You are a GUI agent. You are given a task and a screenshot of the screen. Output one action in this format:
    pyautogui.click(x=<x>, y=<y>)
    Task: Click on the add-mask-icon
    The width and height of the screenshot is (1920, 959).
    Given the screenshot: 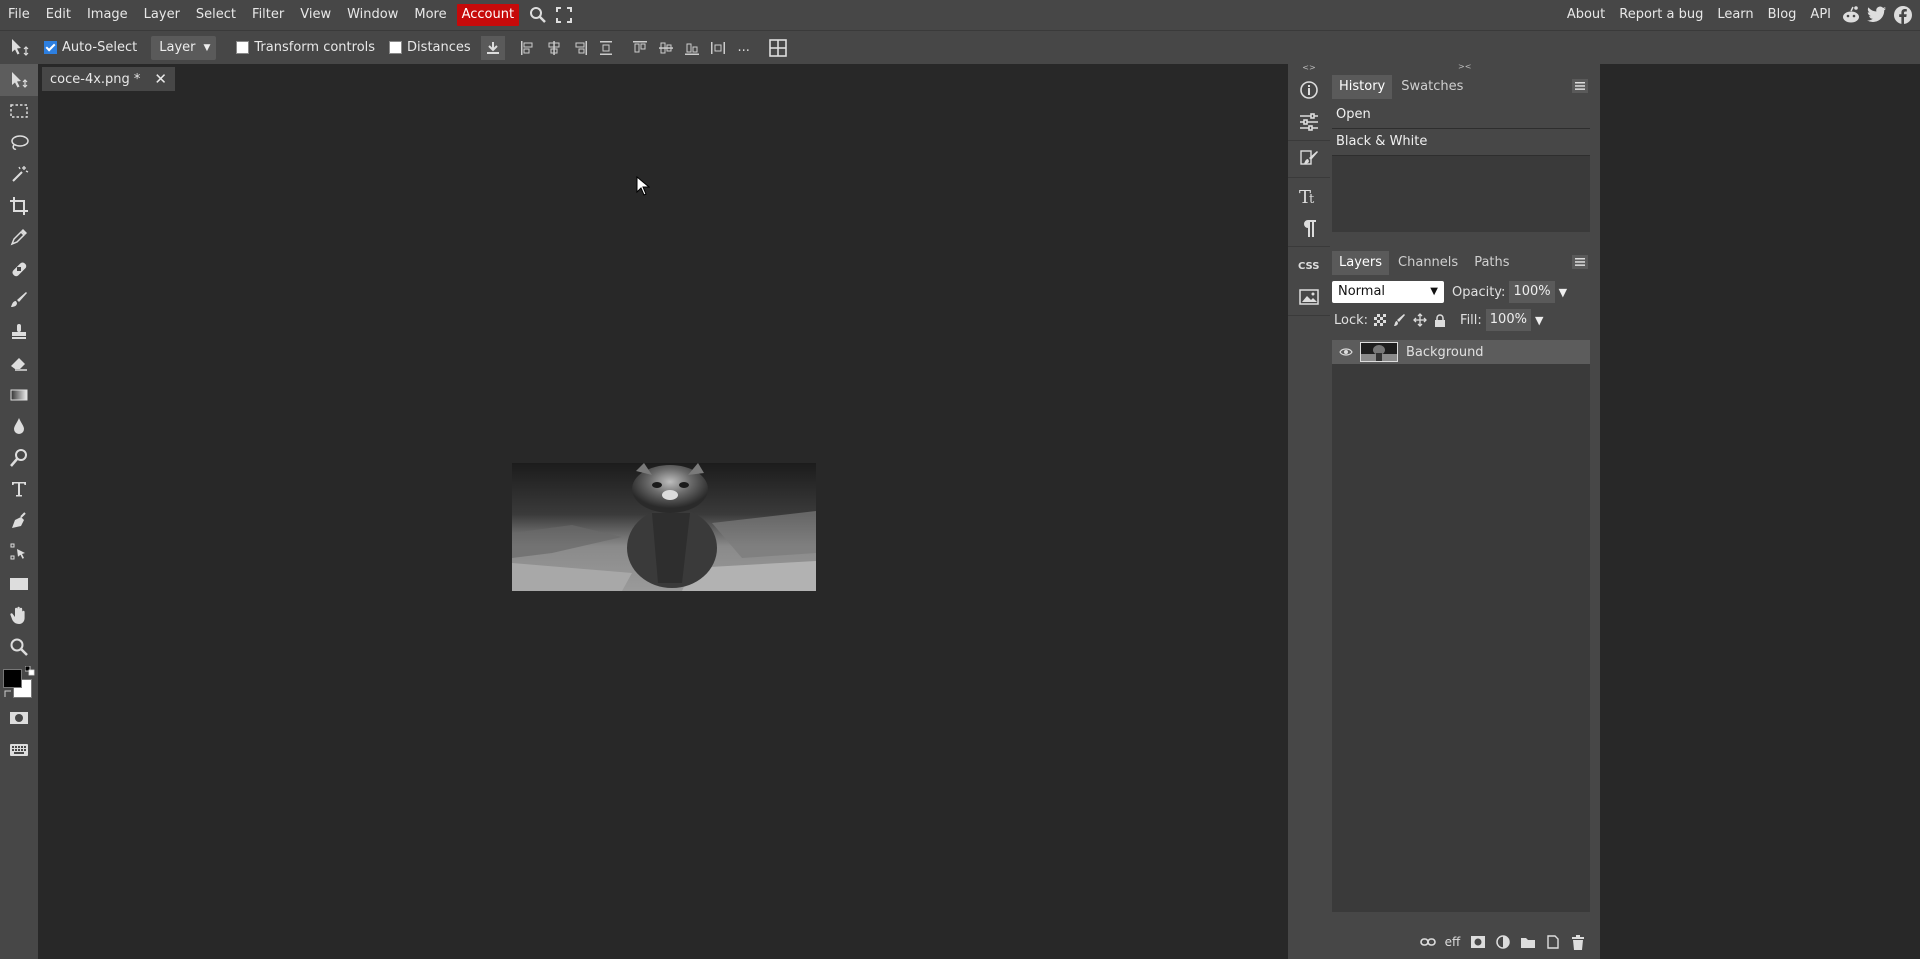 What is the action you would take?
    pyautogui.click(x=1477, y=942)
    